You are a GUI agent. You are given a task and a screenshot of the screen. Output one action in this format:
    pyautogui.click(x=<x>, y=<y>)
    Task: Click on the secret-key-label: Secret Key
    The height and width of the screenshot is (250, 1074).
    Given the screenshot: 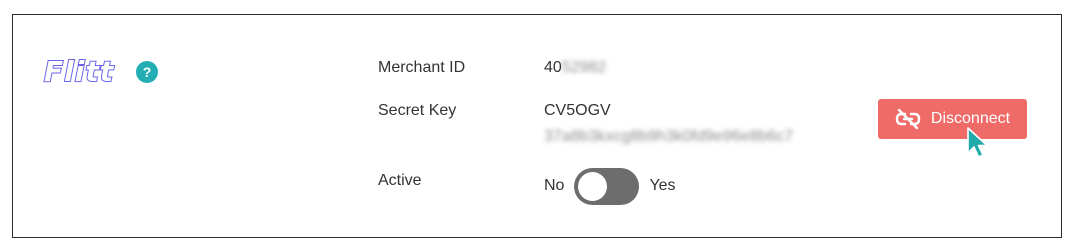 What is the action you would take?
    pyautogui.click(x=417, y=110)
    